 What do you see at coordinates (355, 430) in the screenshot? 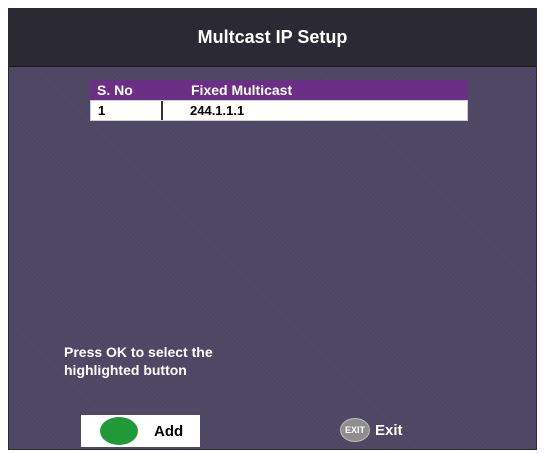
I see `exit-icon: EXIT` at bounding box center [355, 430].